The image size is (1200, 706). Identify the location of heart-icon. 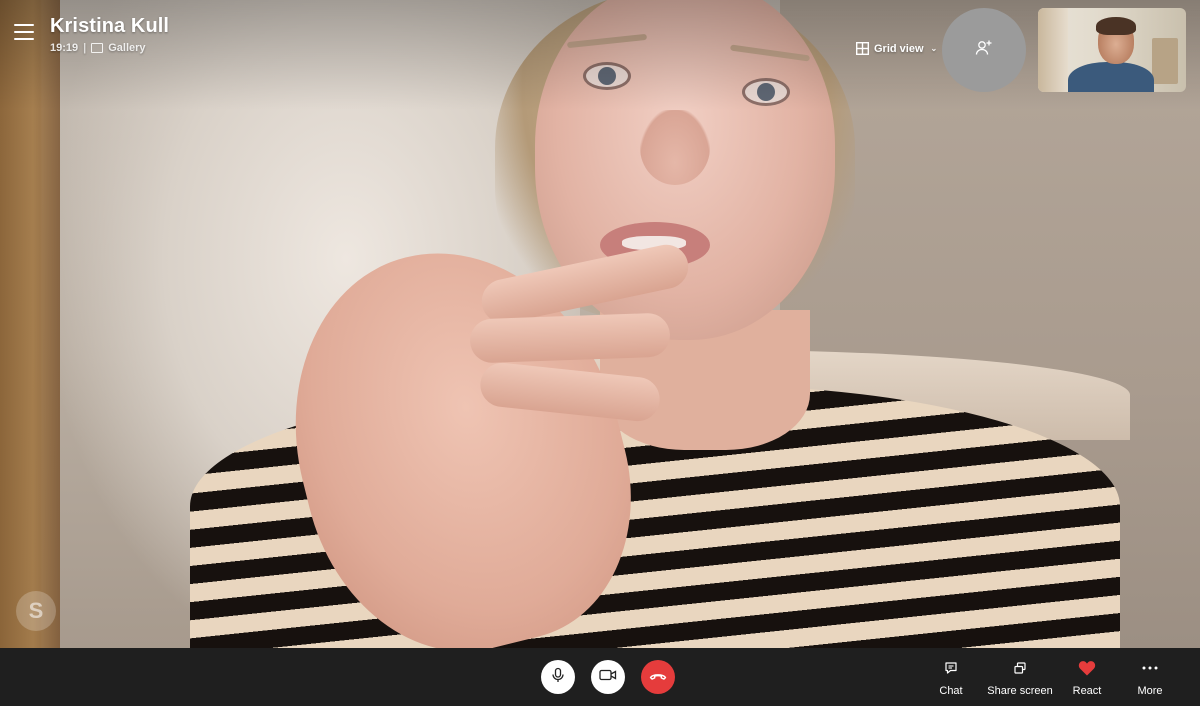
(1087, 668).